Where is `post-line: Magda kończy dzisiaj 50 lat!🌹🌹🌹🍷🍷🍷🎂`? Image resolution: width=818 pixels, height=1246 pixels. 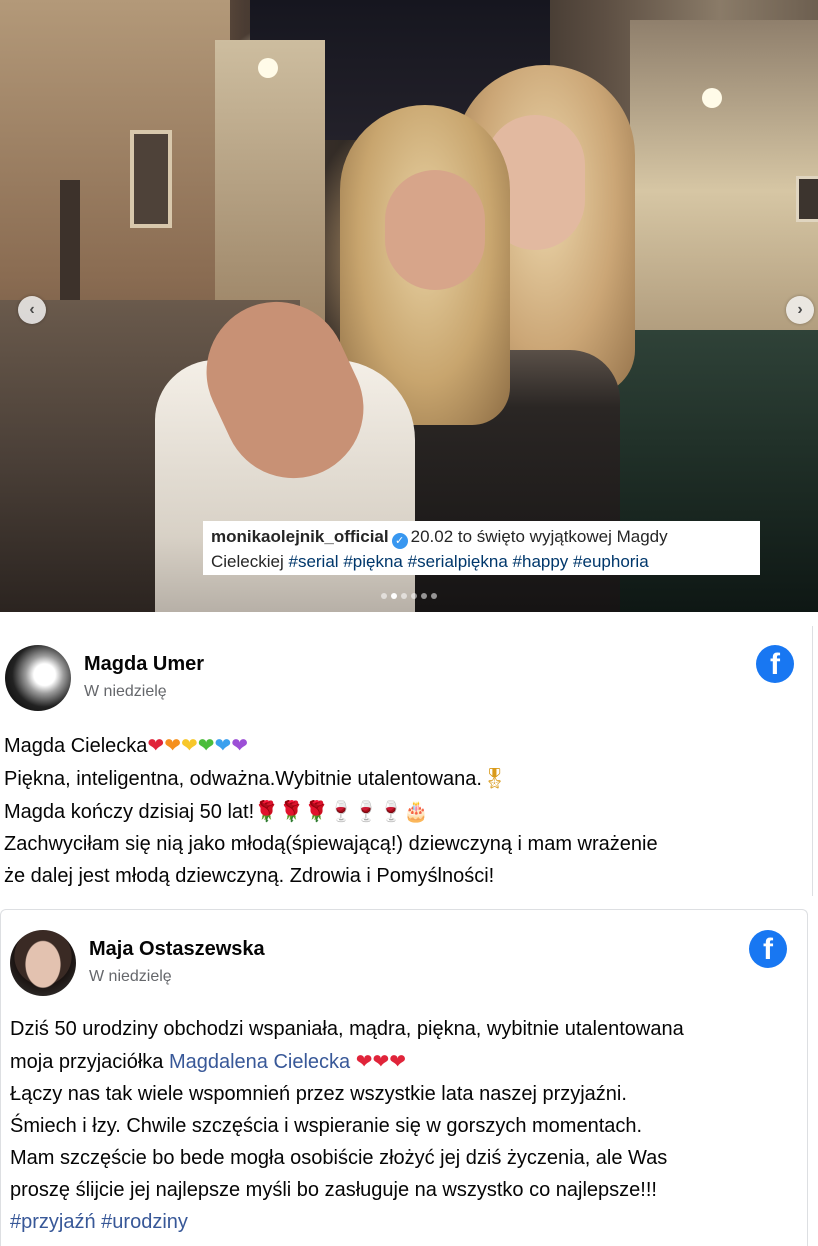
post-line: Magda kończy dzisiaj 50 lat!🌹🌹🌹🍷🍷🍷🎂 is located at coordinates (404, 811).